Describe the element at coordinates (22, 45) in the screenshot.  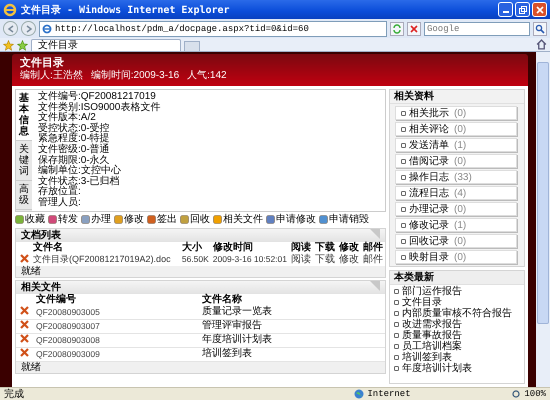
I see `add-favorite-icon` at that location.